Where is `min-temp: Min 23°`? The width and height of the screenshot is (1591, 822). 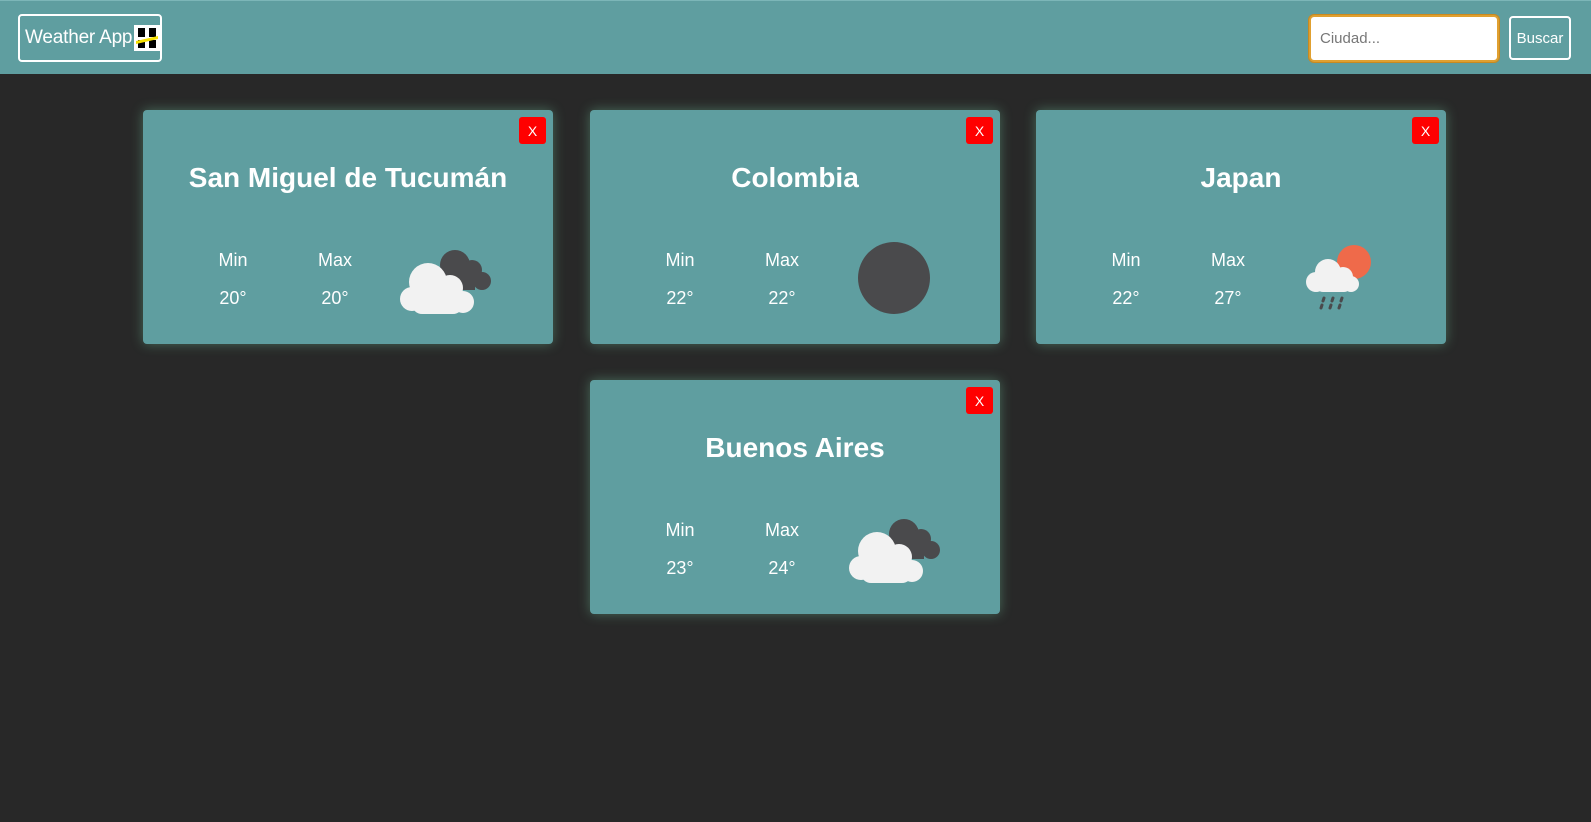
min-temp: Min 23° is located at coordinates (680, 549).